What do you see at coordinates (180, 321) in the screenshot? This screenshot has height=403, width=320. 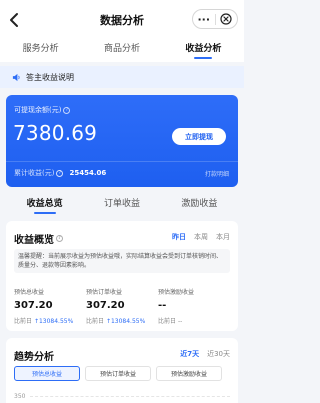 I see `compare-value: --` at bounding box center [180, 321].